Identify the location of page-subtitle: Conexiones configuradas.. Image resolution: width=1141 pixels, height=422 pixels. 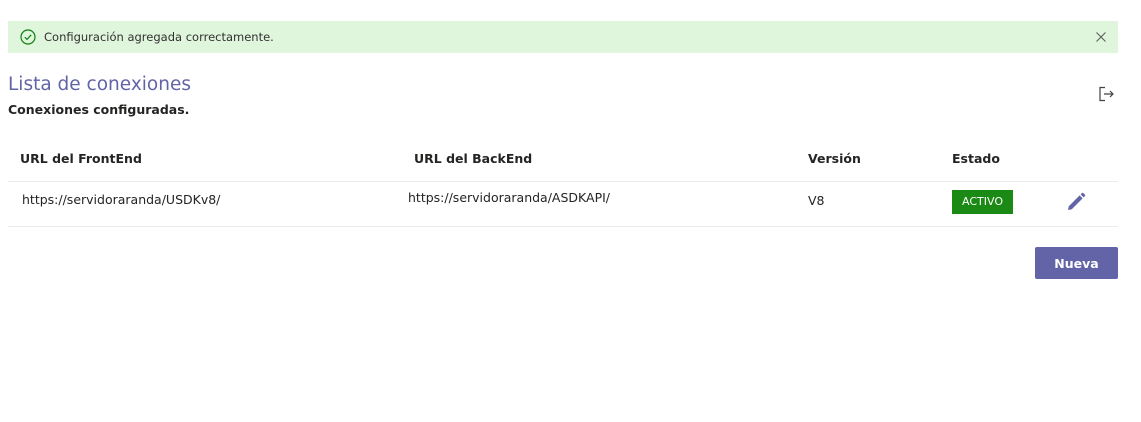
(99, 109).